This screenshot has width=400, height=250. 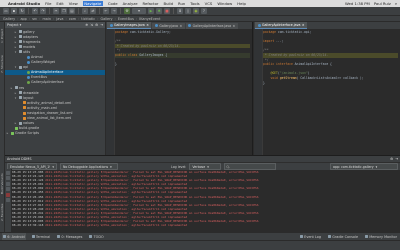 What do you see at coordinates (43, 11) in the screenshot?
I see `redo-icon: ↷` at bounding box center [43, 11].